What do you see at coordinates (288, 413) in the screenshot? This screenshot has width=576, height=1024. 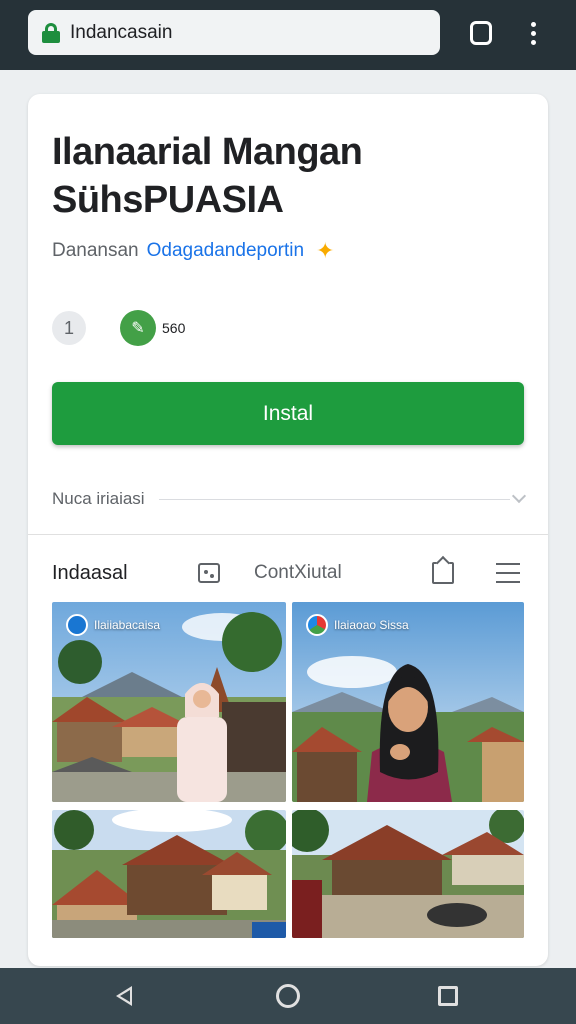 I see `install-button: Instal` at bounding box center [288, 413].